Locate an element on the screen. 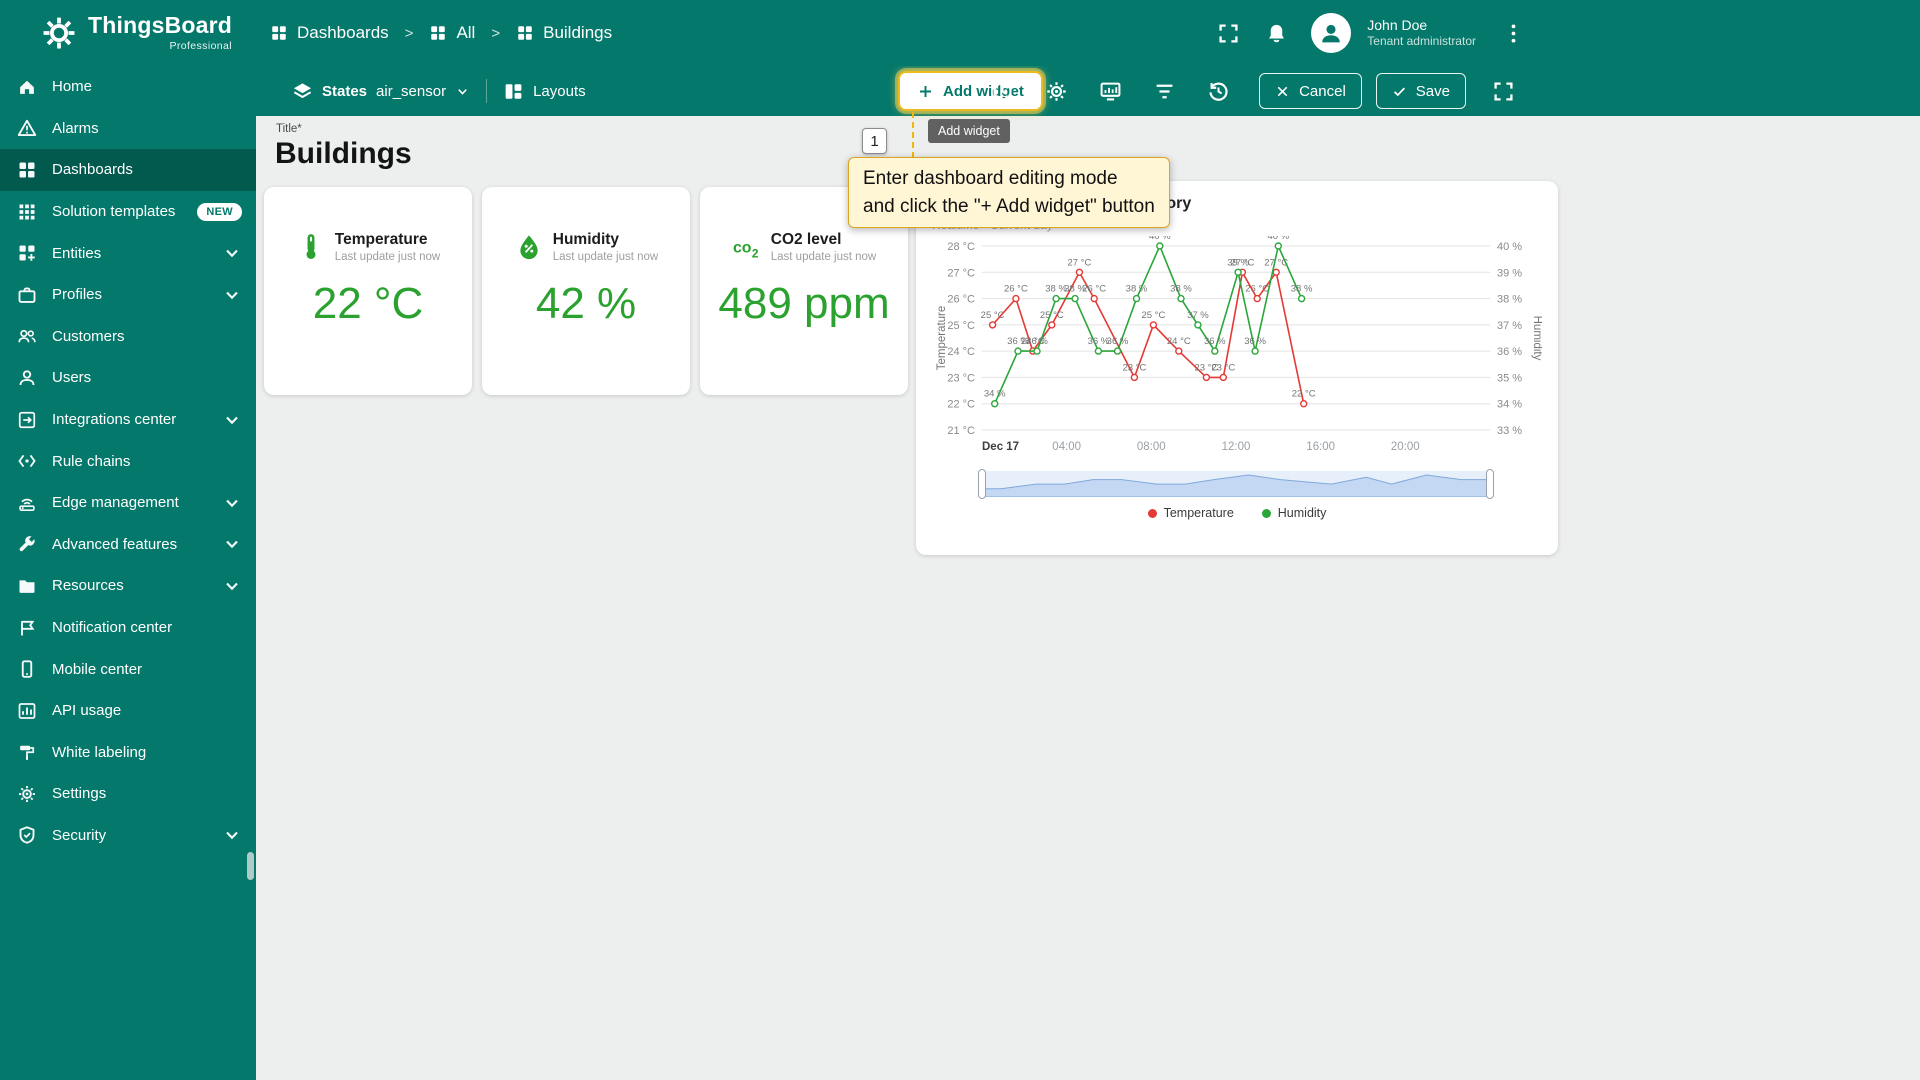 The width and height of the screenshot is (1920, 1080). legend-temperature: Temperature is located at coordinates (1190, 513).